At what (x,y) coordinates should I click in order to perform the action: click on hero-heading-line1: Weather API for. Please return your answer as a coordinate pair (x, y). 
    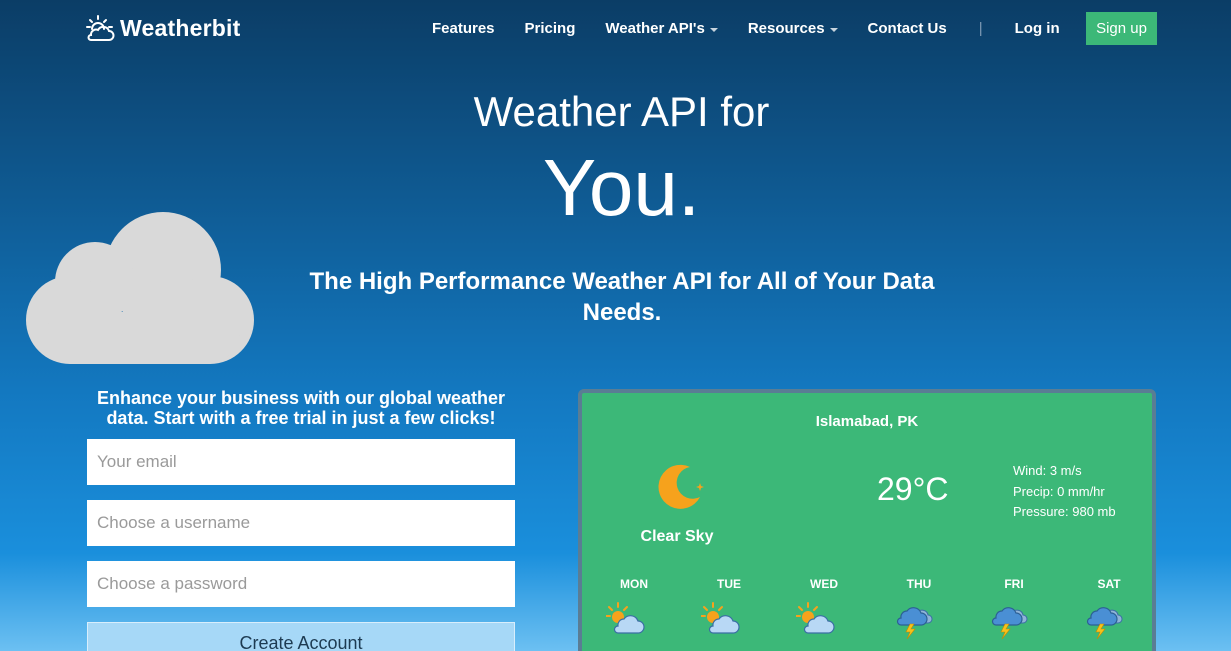
    Looking at the image, I should click on (621, 111).